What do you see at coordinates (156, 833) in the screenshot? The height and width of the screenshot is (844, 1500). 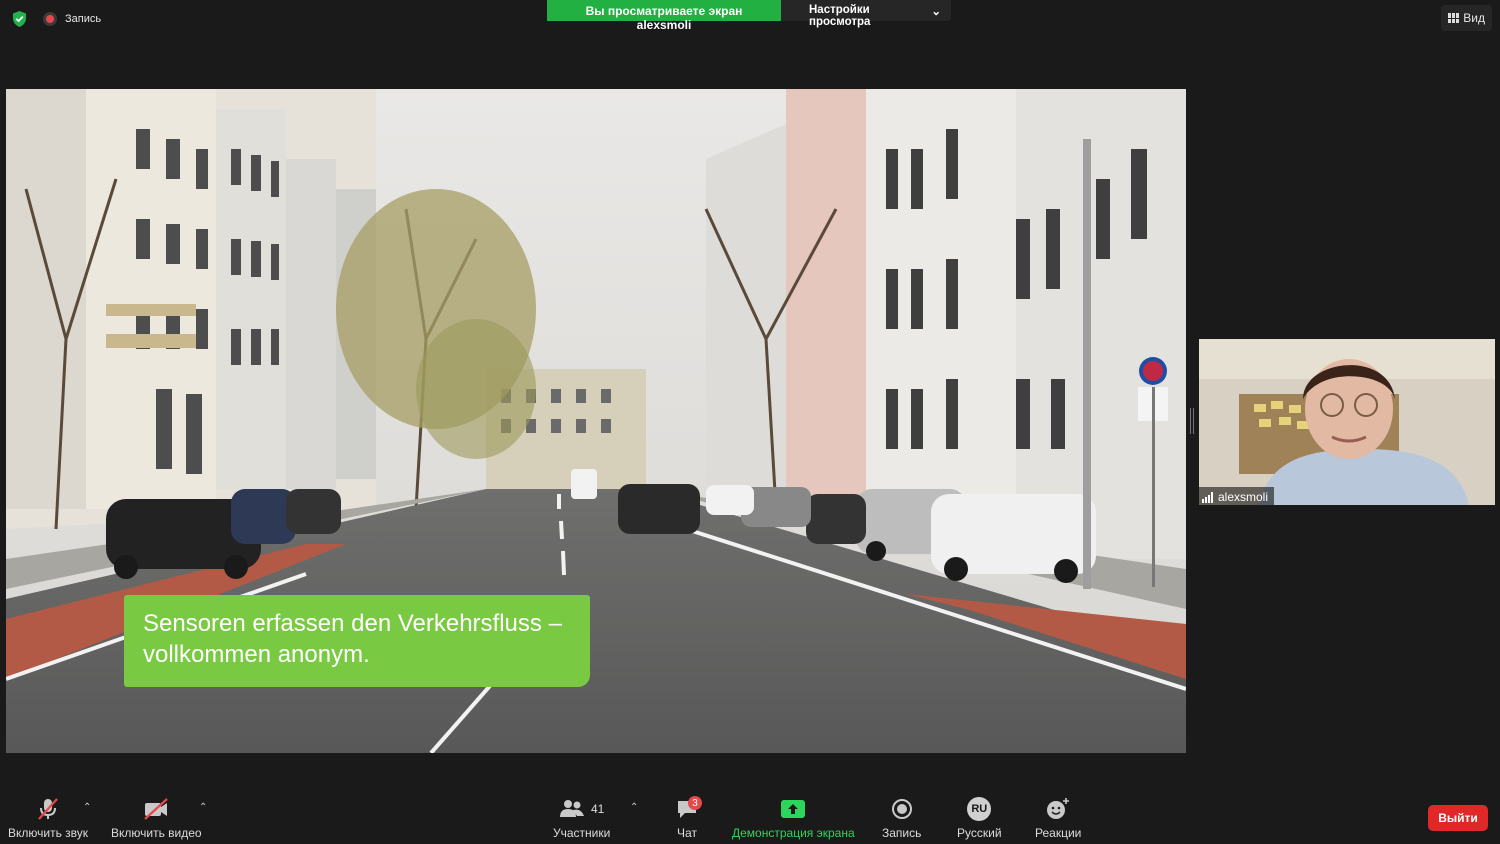 I see `start-video-label: Включить видео` at bounding box center [156, 833].